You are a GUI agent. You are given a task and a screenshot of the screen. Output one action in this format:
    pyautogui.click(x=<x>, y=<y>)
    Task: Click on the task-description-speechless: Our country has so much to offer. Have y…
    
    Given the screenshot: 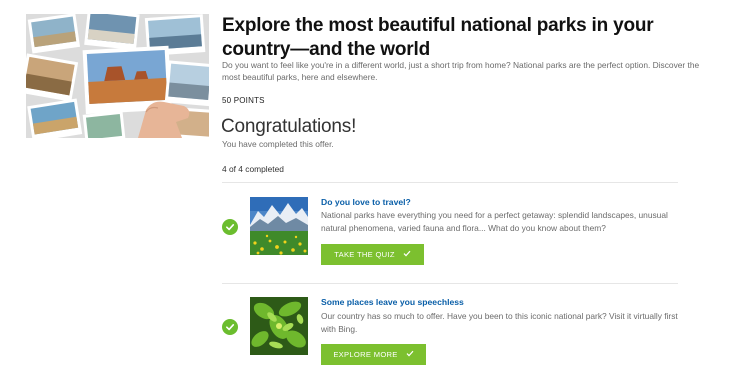 What is the action you would take?
    pyautogui.click(x=499, y=322)
    